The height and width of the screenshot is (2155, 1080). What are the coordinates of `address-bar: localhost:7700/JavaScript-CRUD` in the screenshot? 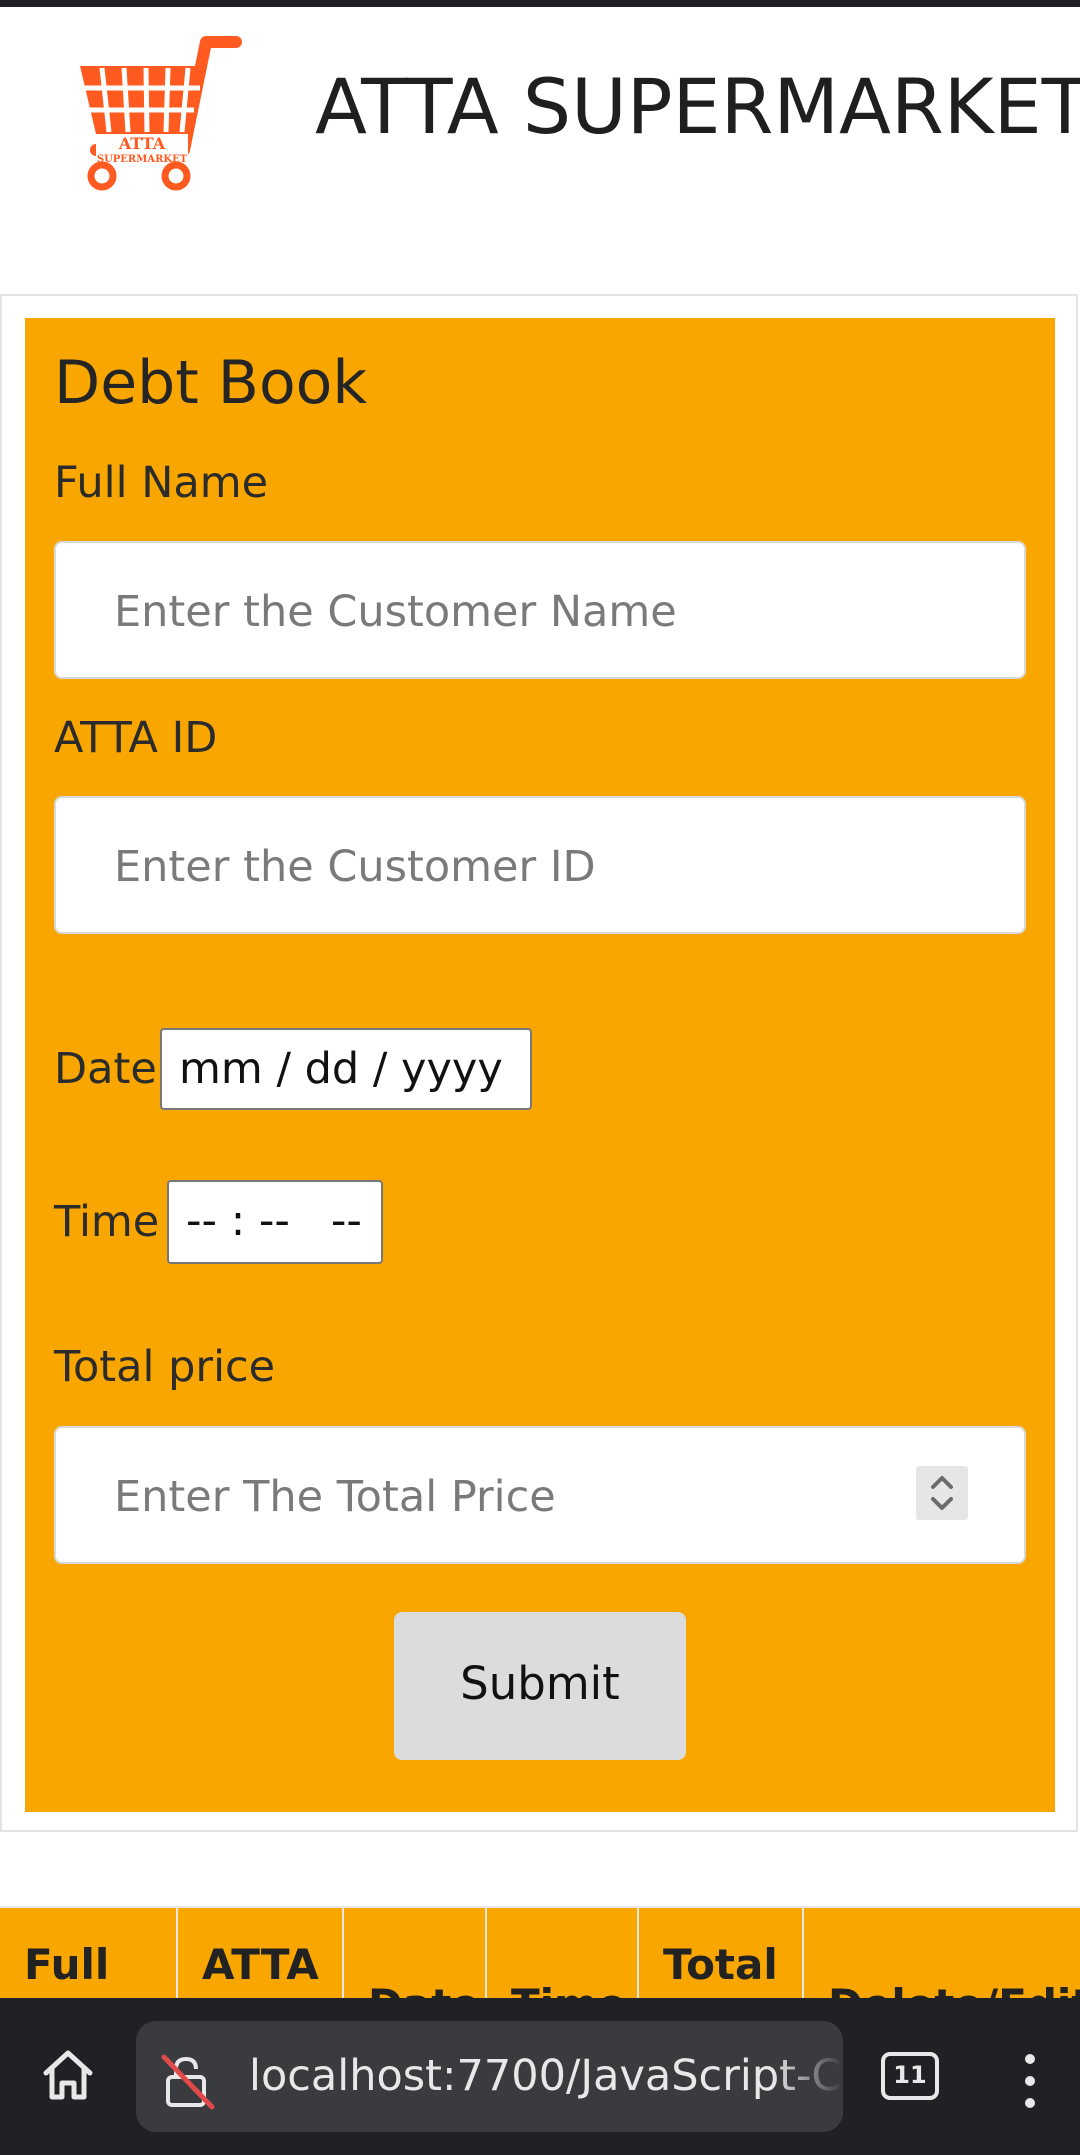 It's located at (489, 2076).